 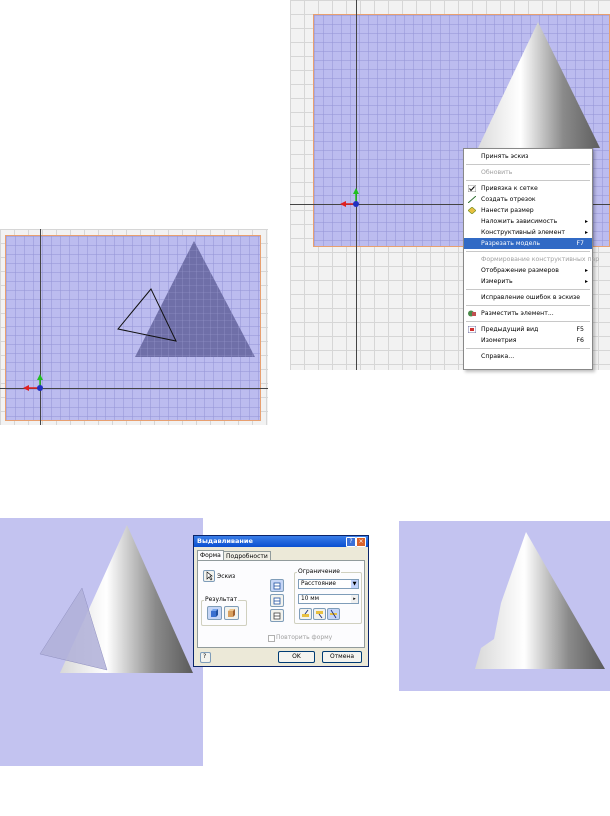 What do you see at coordinates (528, 156) in the screenshot?
I see `menu-item-accept-sketch: Принять эскиз` at bounding box center [528, 156].